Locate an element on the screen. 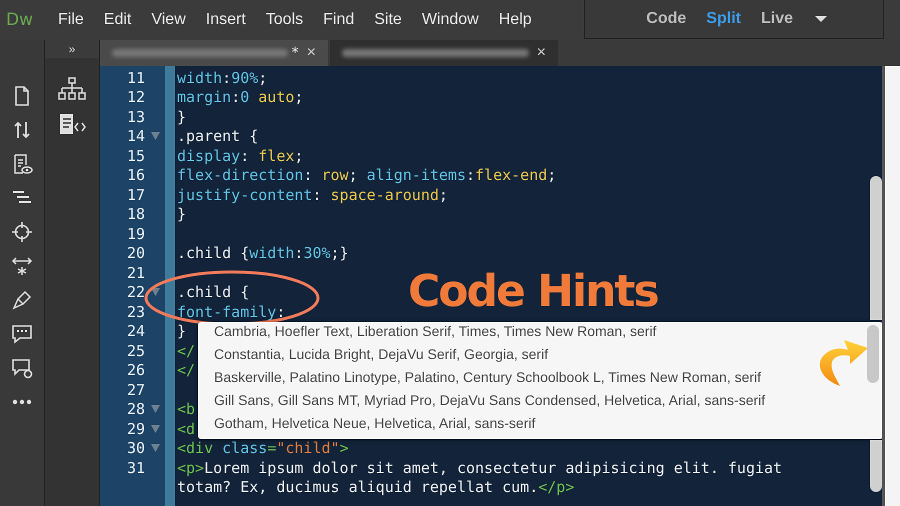 Image resolution: width=900 pixels, height=506 pixels. menu-item: Site is located at coordinates (388, 20).